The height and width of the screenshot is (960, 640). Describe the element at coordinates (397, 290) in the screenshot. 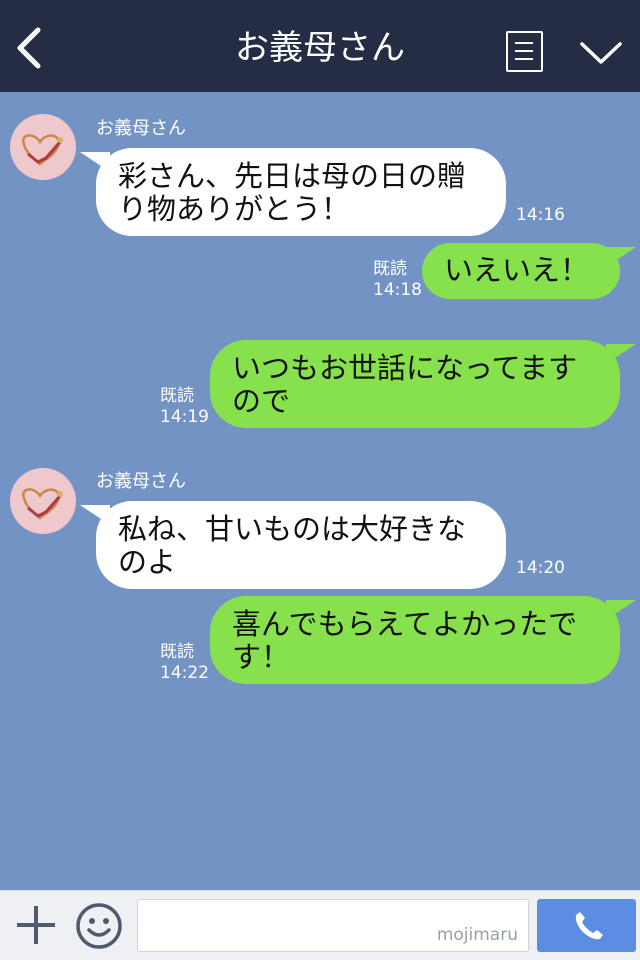

I see `message-time: 14:18` at that location.